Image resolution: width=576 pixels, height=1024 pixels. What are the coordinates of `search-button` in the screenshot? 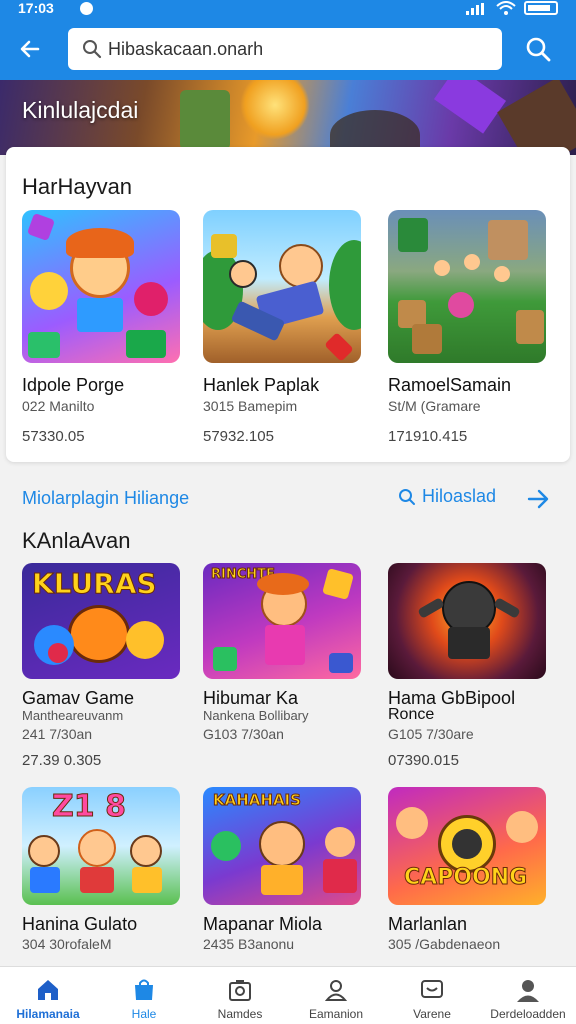 It's located at (538, 49).